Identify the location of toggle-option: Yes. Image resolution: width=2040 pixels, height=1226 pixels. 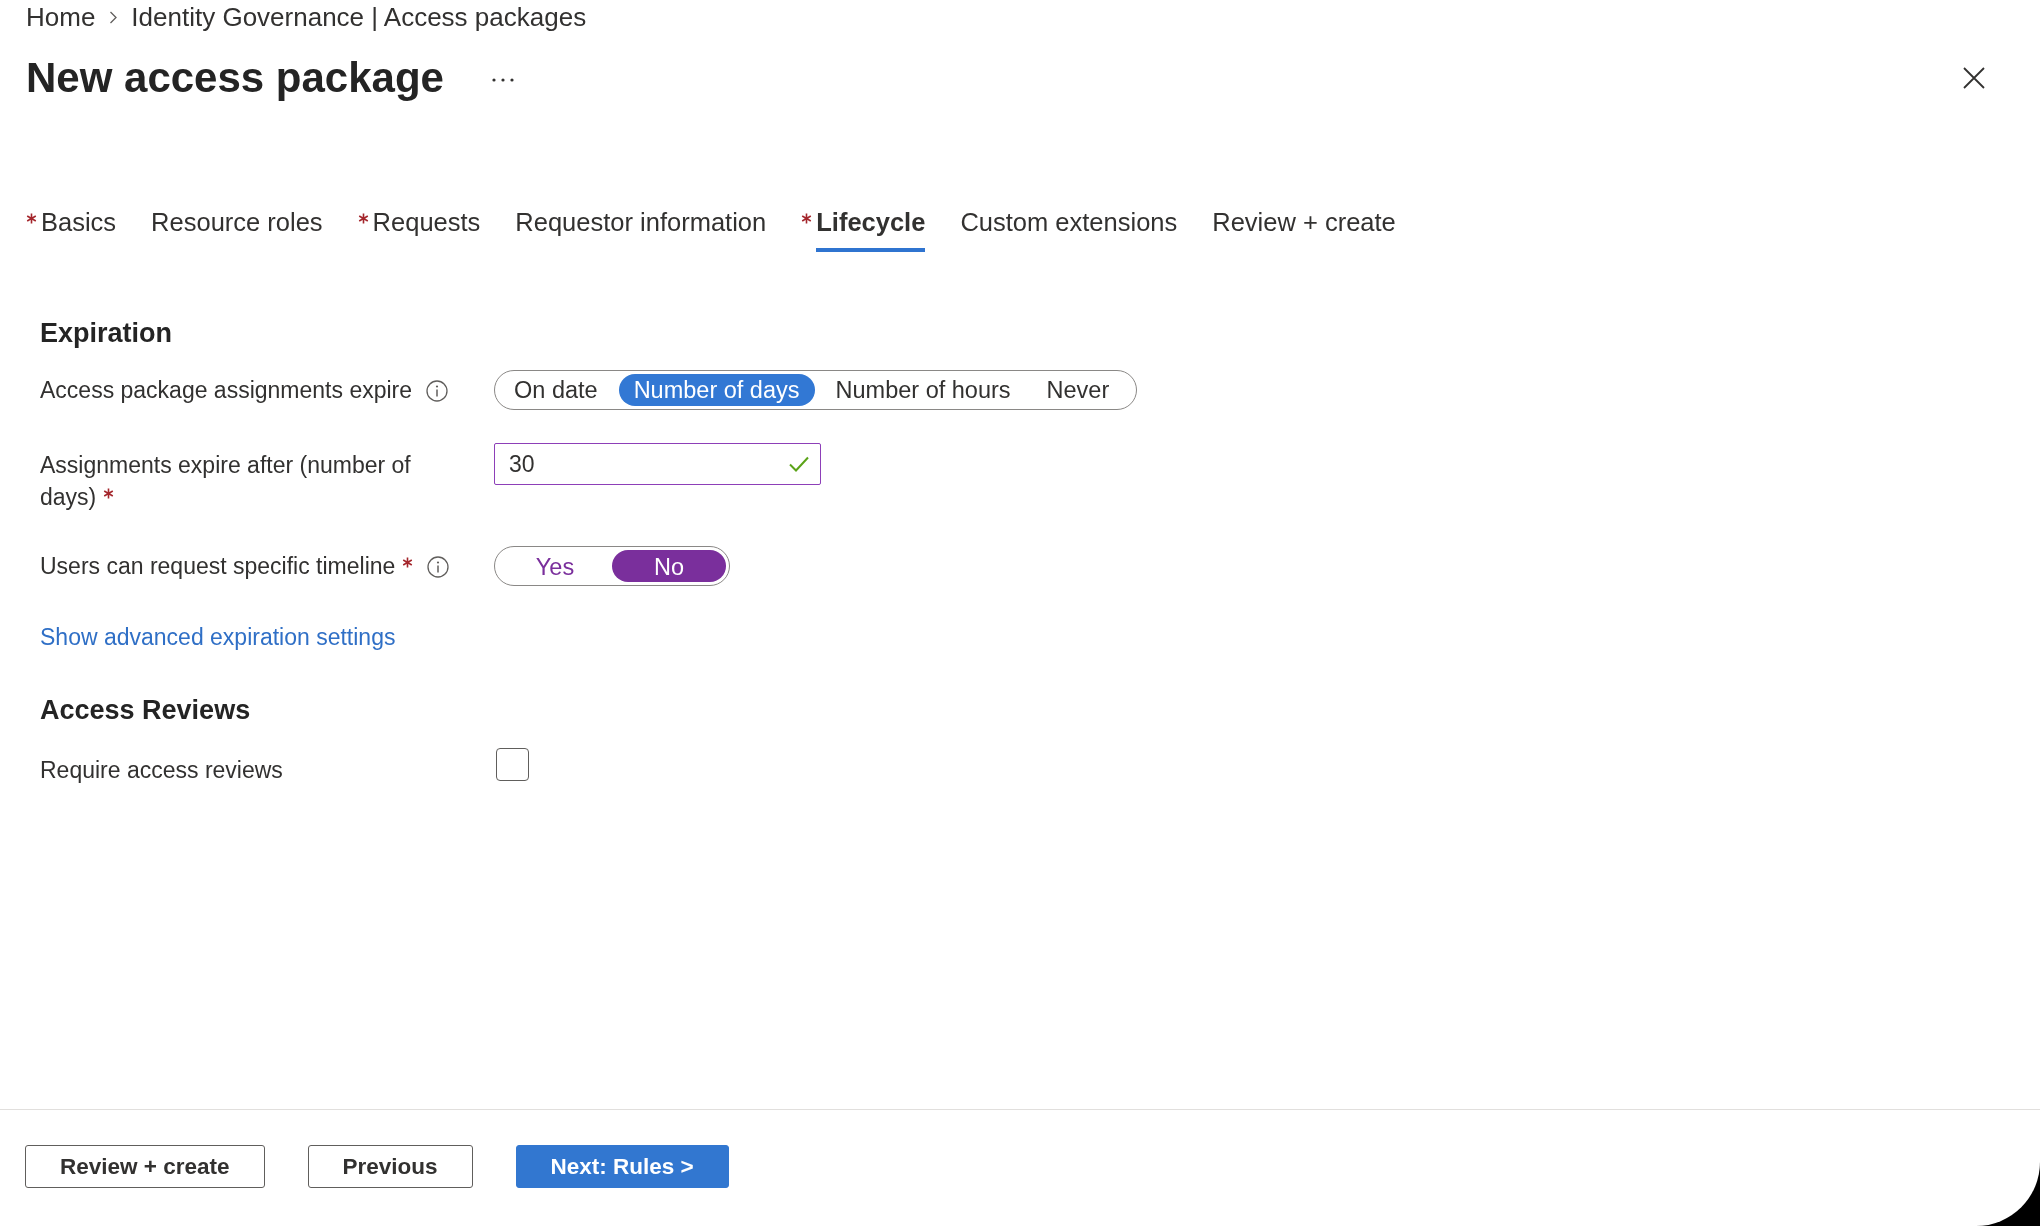
(555, 566).